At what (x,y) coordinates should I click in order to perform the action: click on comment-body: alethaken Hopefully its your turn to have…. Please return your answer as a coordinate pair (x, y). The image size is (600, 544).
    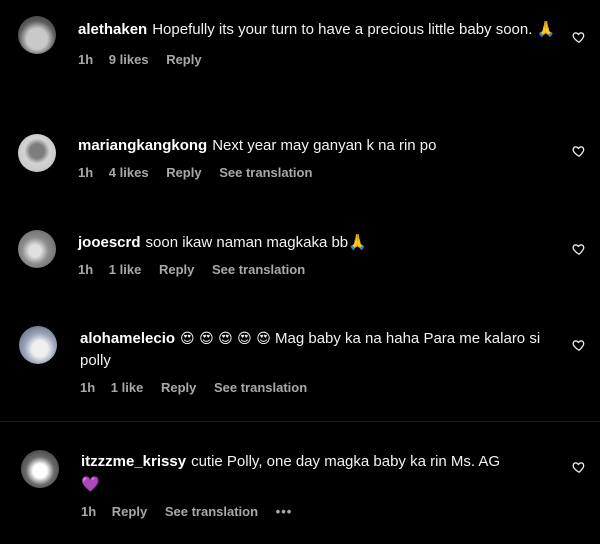
    Looking at the image, I should click on (319, 43).